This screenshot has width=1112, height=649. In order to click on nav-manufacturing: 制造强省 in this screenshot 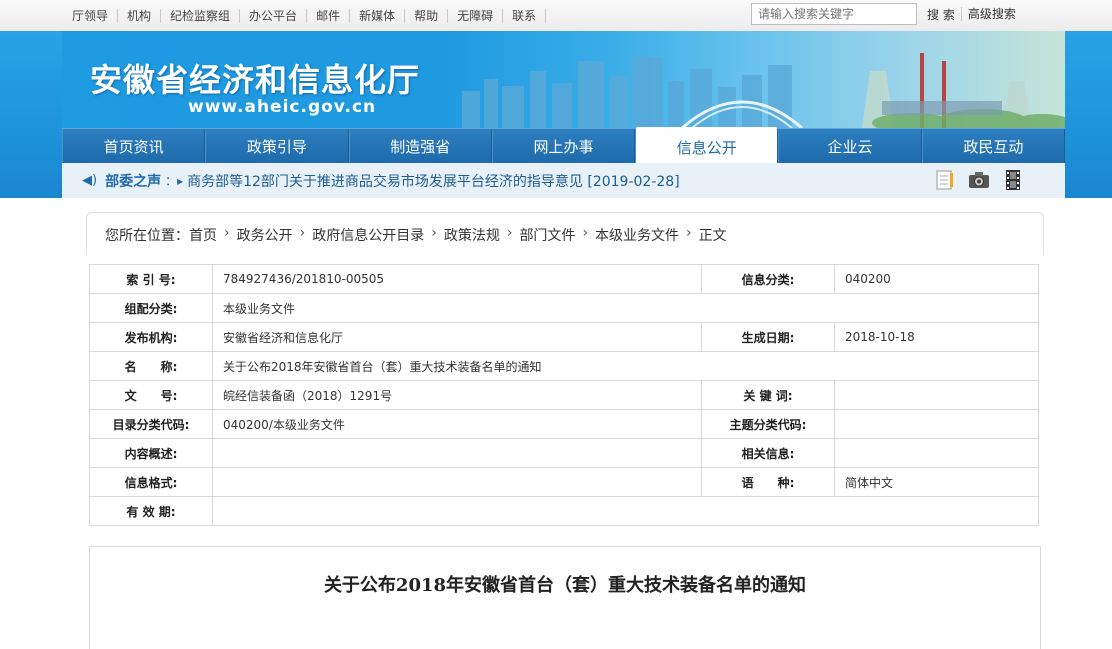, I will do `click(420, 146)`.